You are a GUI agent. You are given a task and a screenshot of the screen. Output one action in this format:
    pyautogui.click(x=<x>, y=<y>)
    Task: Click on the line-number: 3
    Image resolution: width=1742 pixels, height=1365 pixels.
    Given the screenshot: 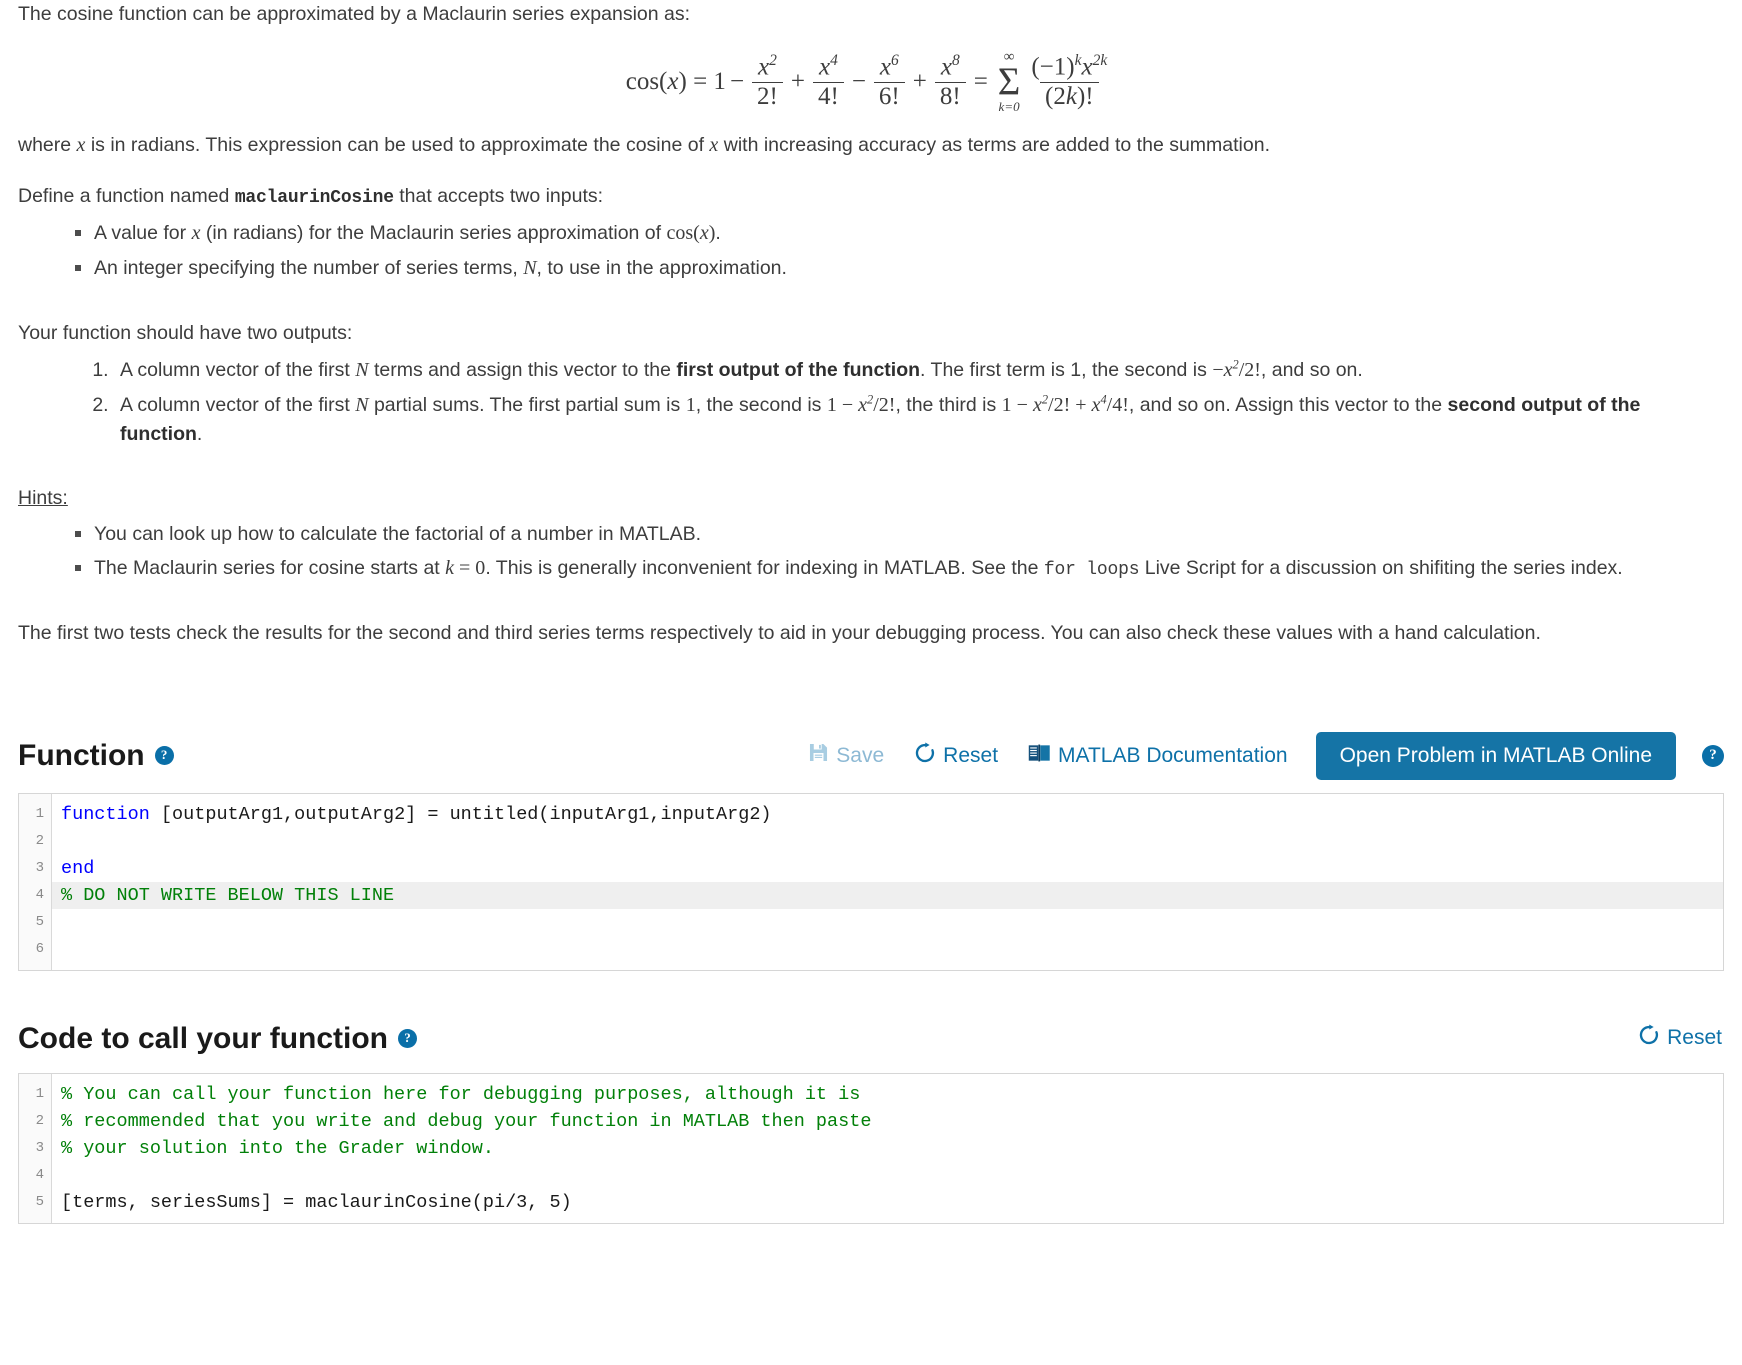 What is the action you would take?
    pyautogui.click(x=39, y=867)
    